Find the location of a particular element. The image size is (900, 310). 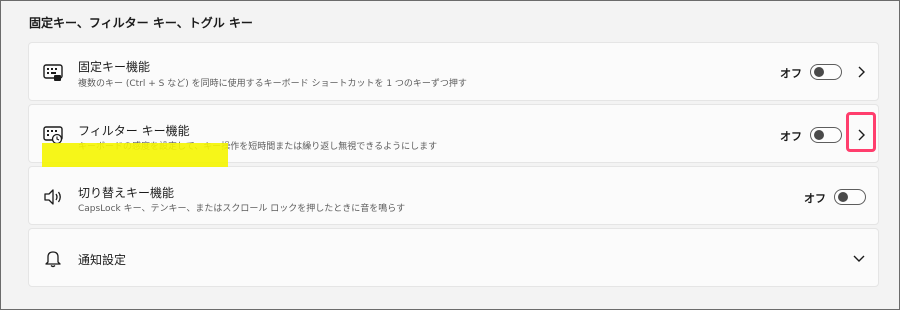

notification-settings-title: 通知設定 is located at coordinates (102, 260).